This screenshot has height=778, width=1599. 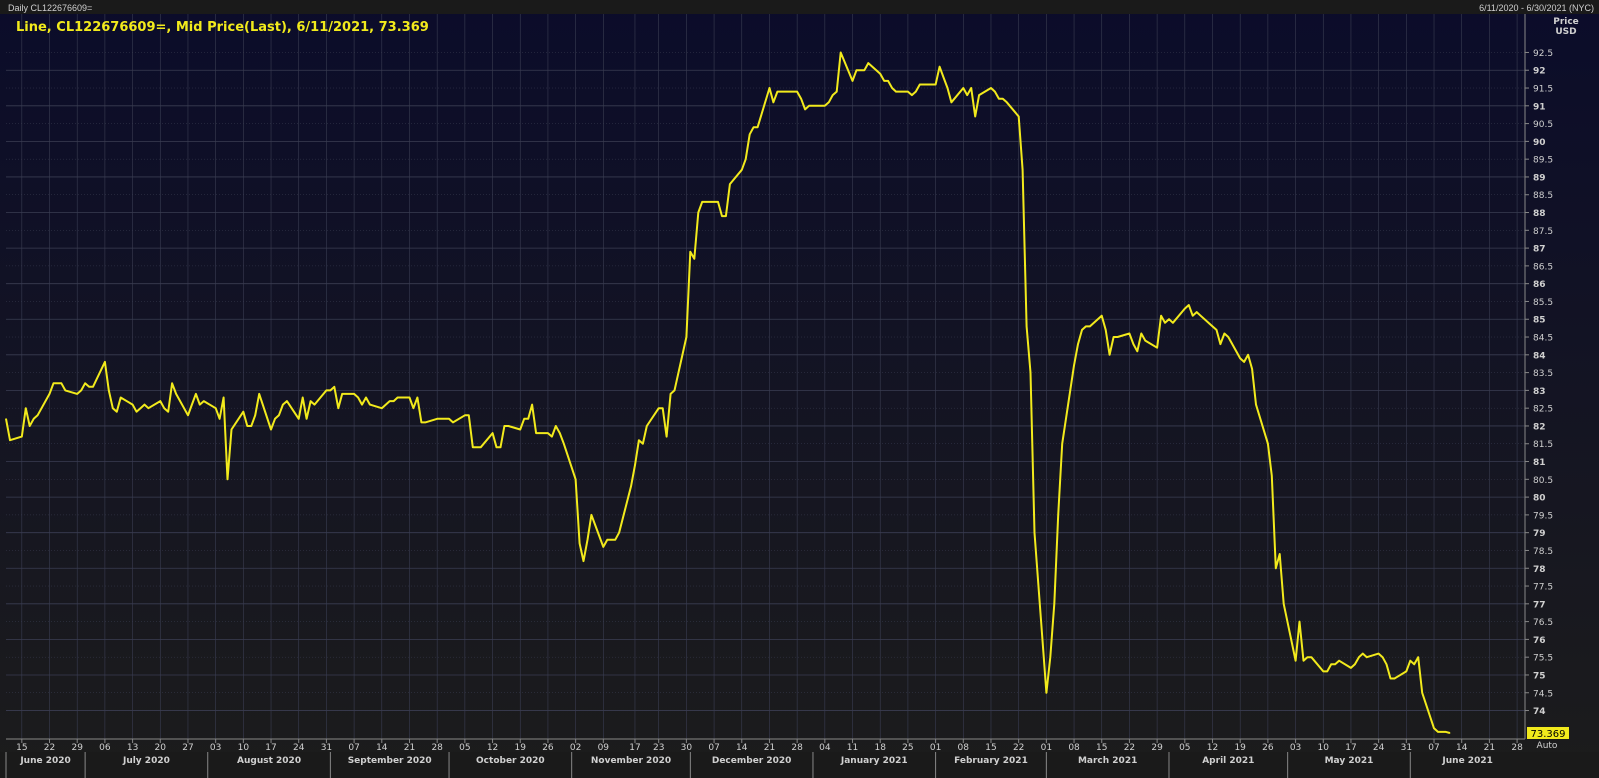 I want to click on y-tick-label: 75, so click(x=1539, y=676).